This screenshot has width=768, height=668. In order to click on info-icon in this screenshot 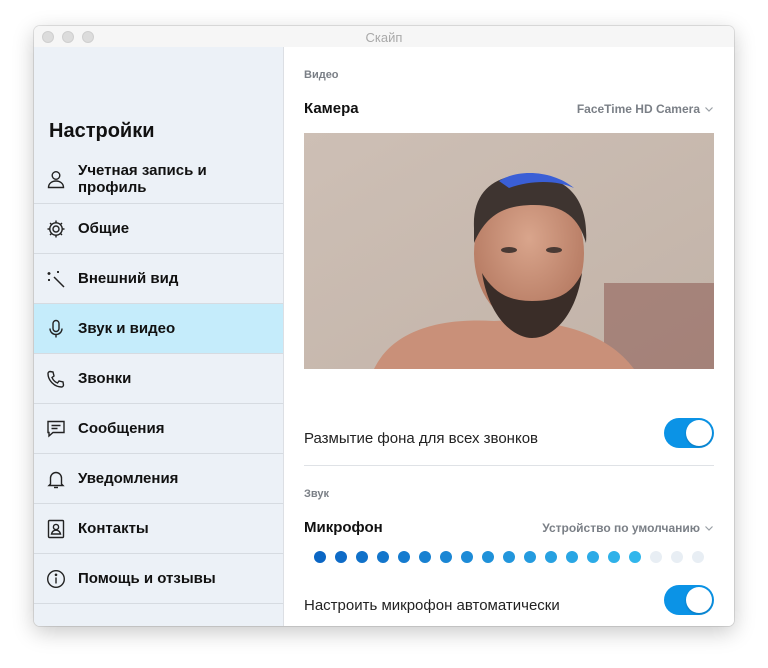, I will do `click(56, 578)`.